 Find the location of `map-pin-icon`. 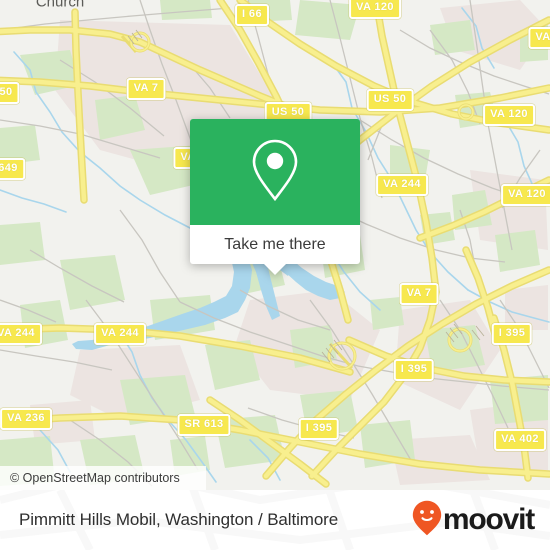

map-pin-icon is located at coordinates (275, 172).